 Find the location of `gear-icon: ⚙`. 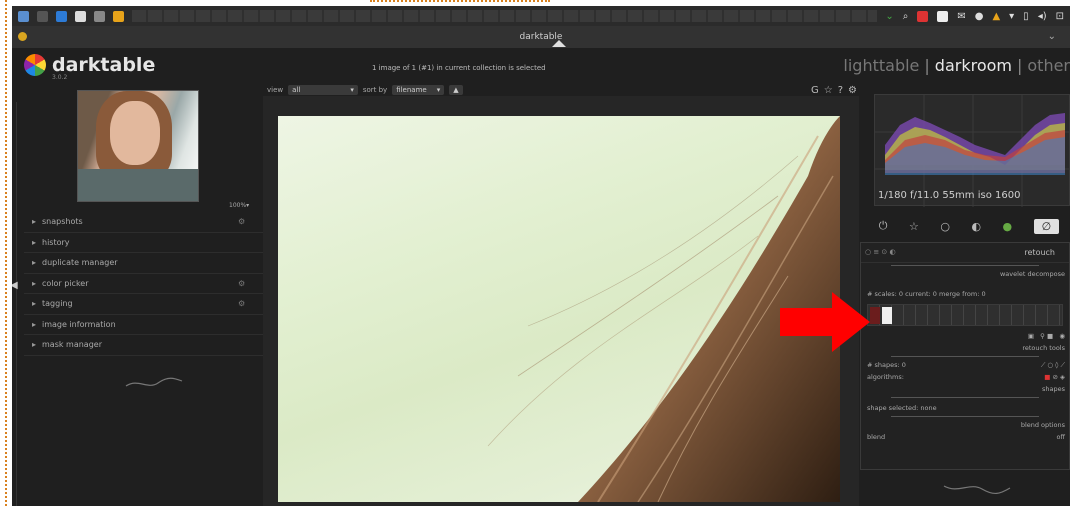

gear-icon: ⚙ is located at coordinates (852, 90).